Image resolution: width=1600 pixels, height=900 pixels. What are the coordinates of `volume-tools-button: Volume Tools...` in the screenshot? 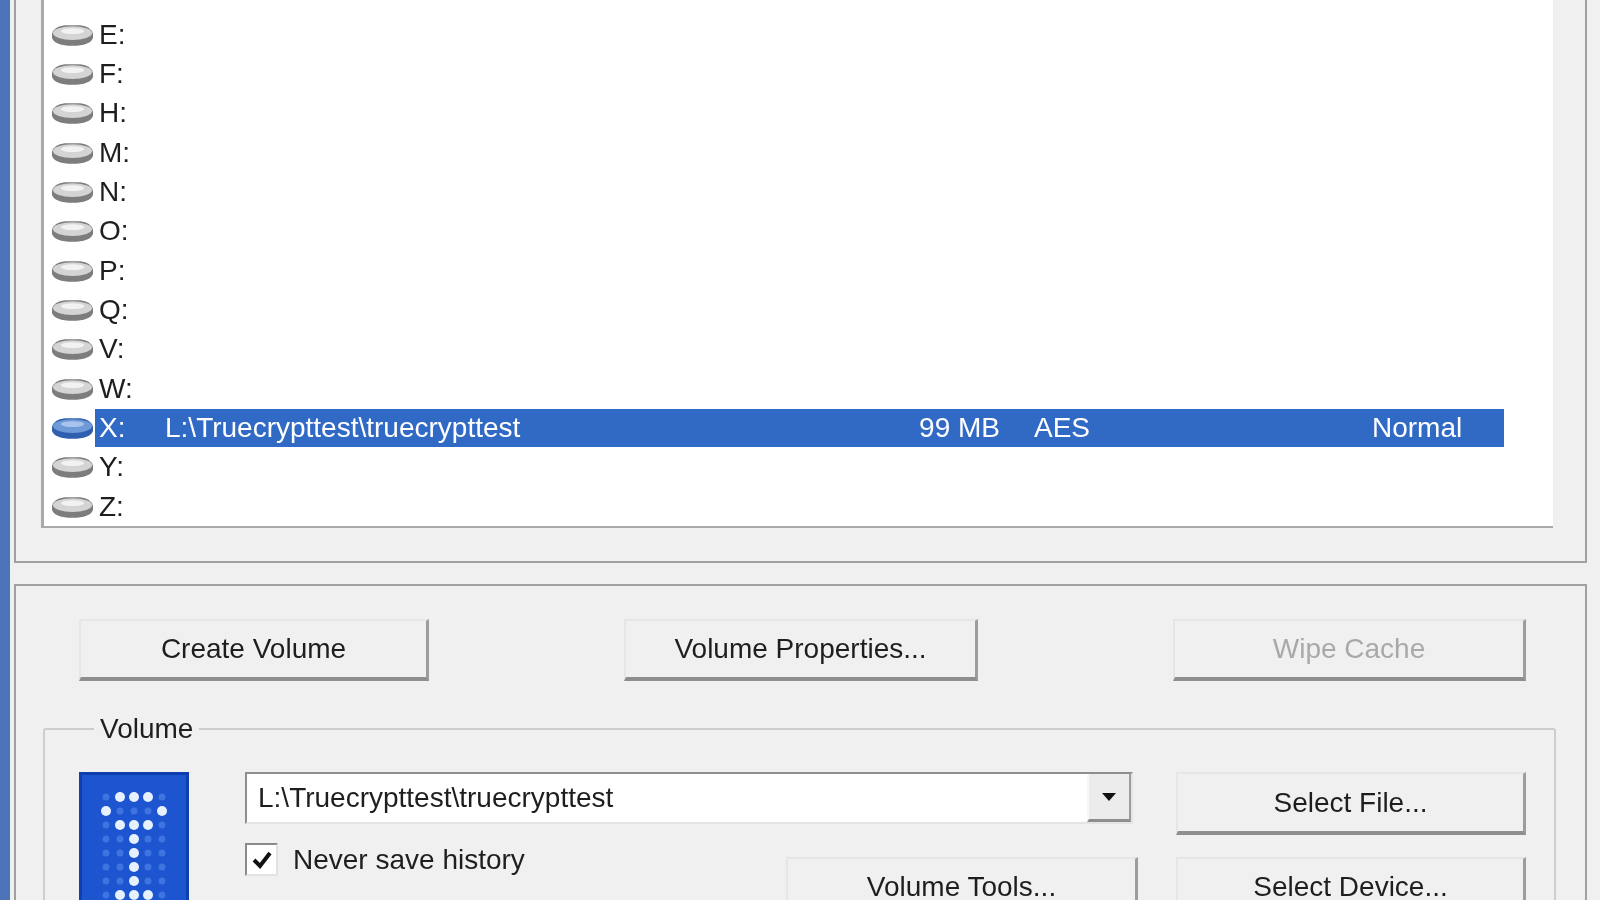 It's located at (962, 878).